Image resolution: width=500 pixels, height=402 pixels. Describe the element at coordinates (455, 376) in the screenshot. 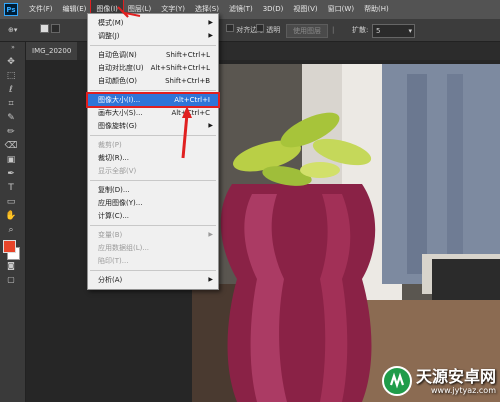

I see `watermark-title: 天源安卓网` at that location.